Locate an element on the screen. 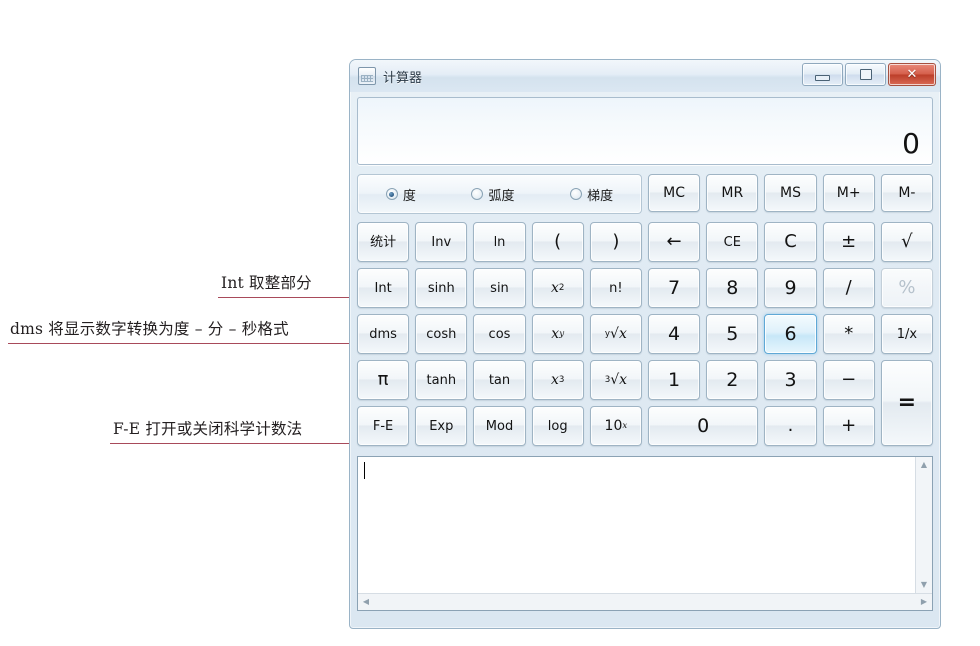 Image resolution: width=980 pixels, height=646 pixels. memory-recall-button: MR is located at coordinates (732, 193).